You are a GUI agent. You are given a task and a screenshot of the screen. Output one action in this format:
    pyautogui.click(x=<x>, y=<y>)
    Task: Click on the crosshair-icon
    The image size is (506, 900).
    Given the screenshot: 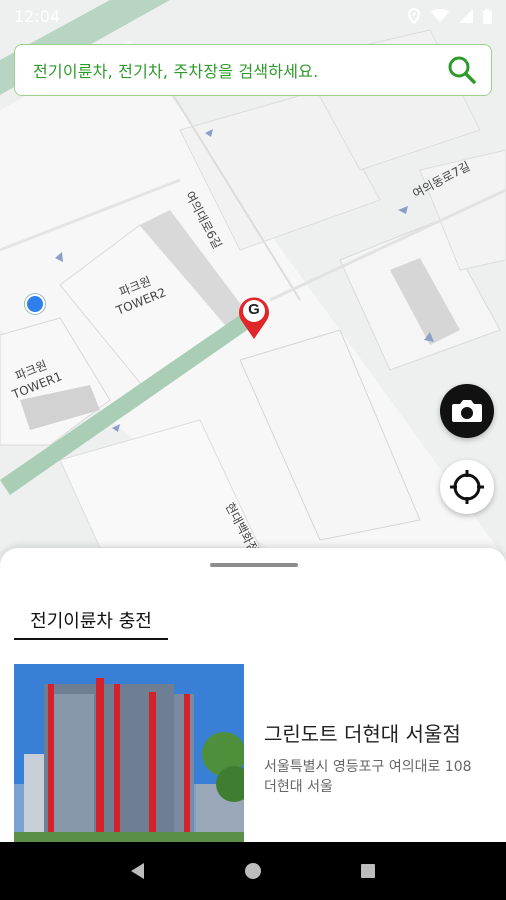 What is the action you would take?
    pyautogui.click(x=467, y=487)
    